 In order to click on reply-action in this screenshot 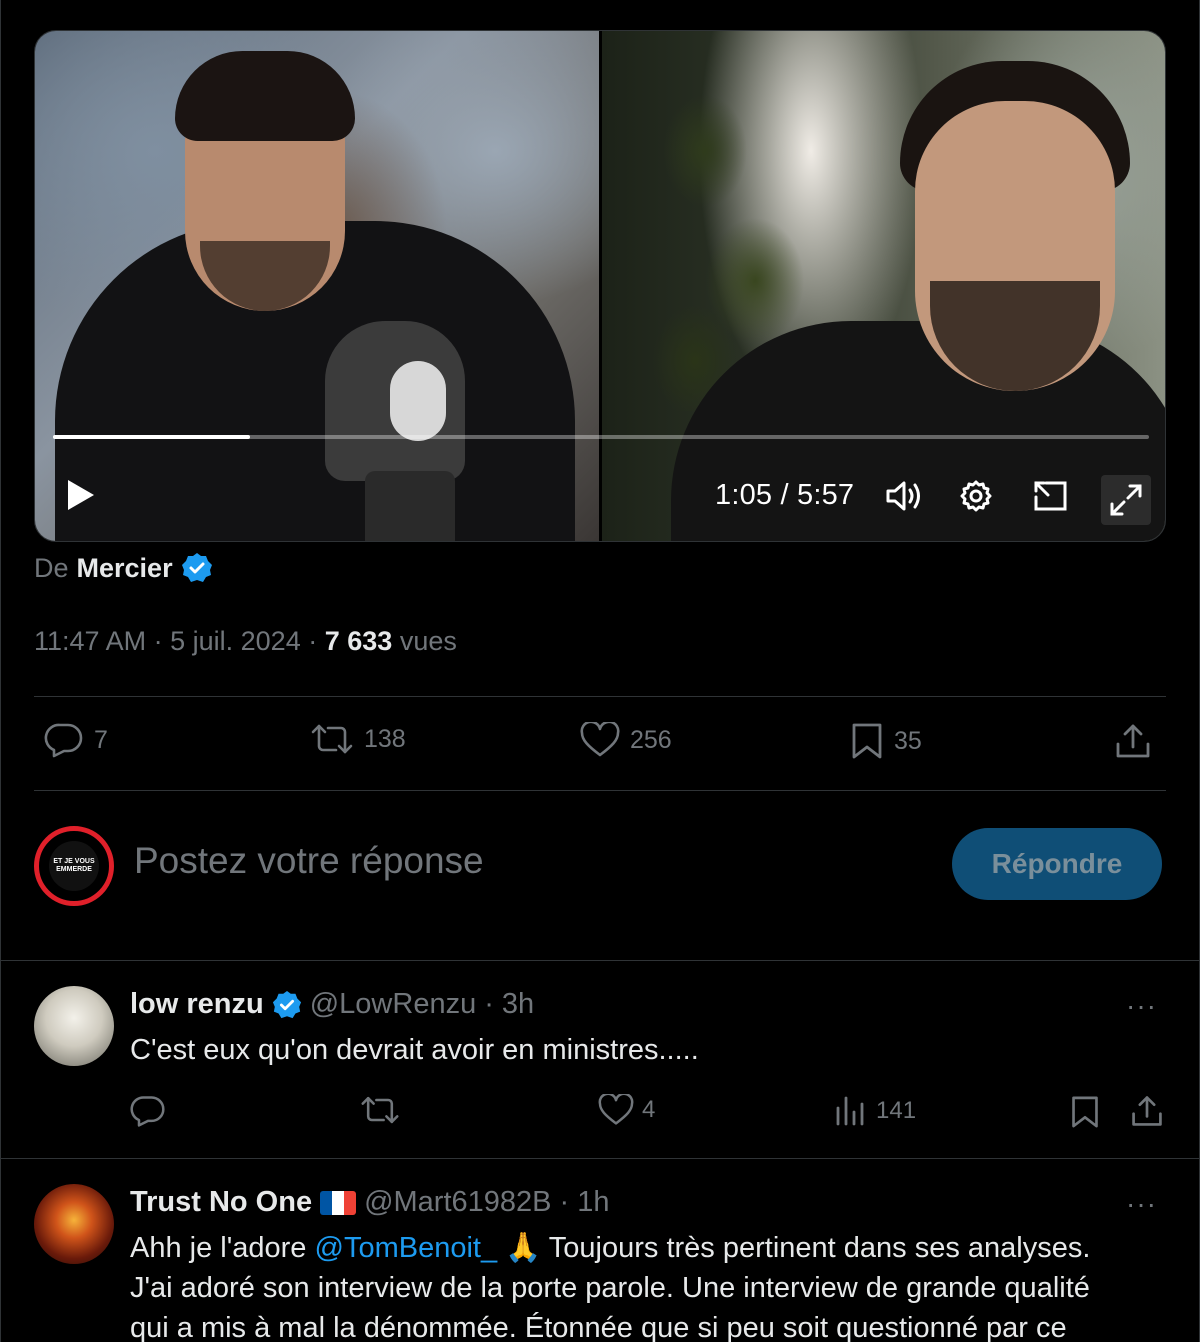, I will do `click(148, 1111)`.